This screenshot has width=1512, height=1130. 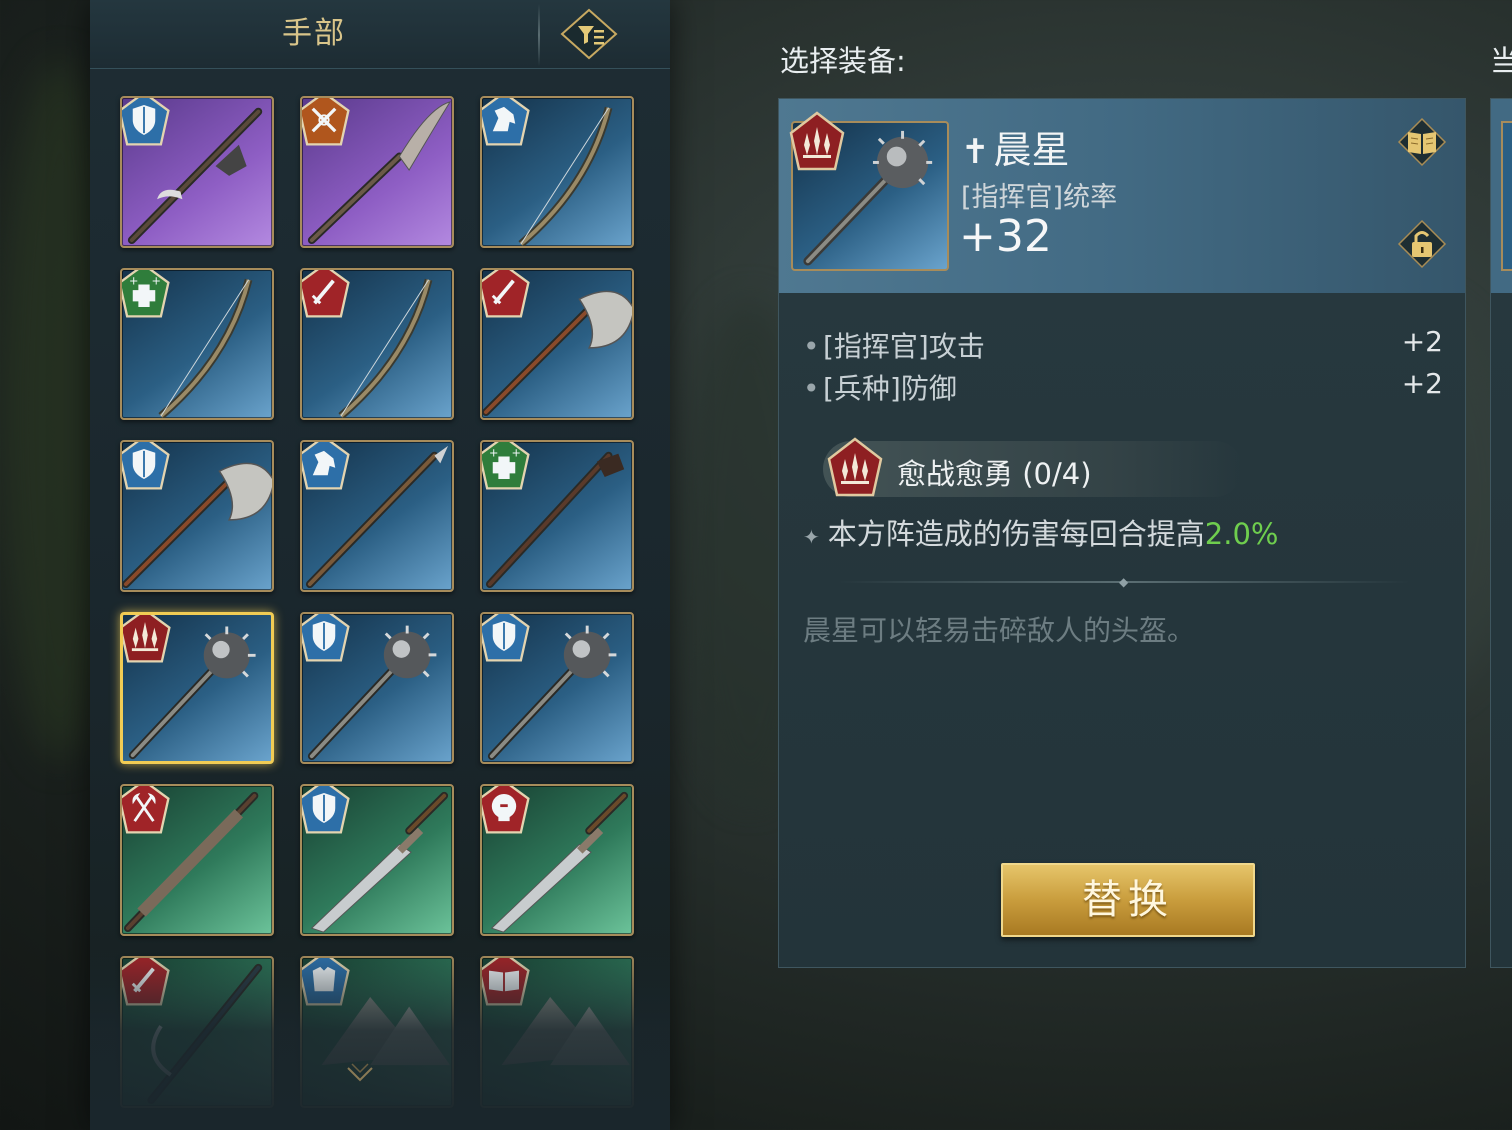 I want to click on filter-button, so click(x=589, y=34).